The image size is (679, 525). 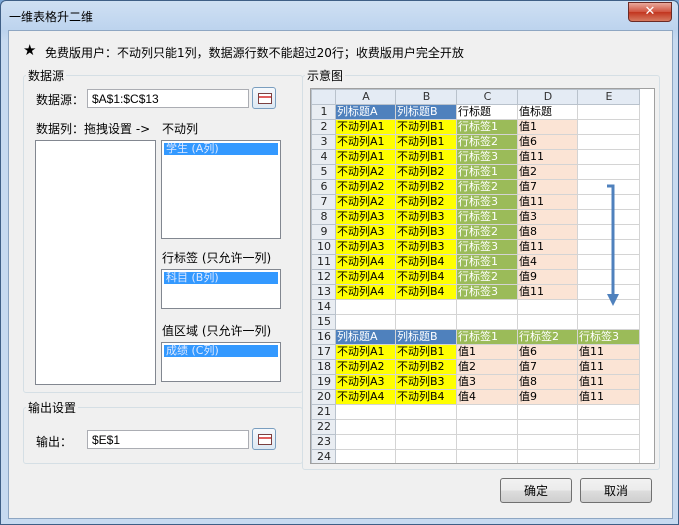 What do you see at coordinates (264, 98) in the screenshot?
I see `source-picker-button` at bounding box center [264, 98].